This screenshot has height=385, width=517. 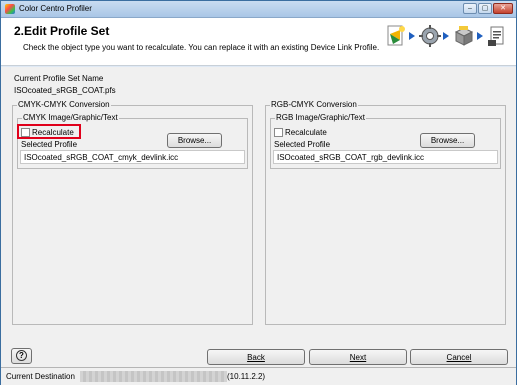 I want to click on destination-redacted, so click(x=153, y=376).